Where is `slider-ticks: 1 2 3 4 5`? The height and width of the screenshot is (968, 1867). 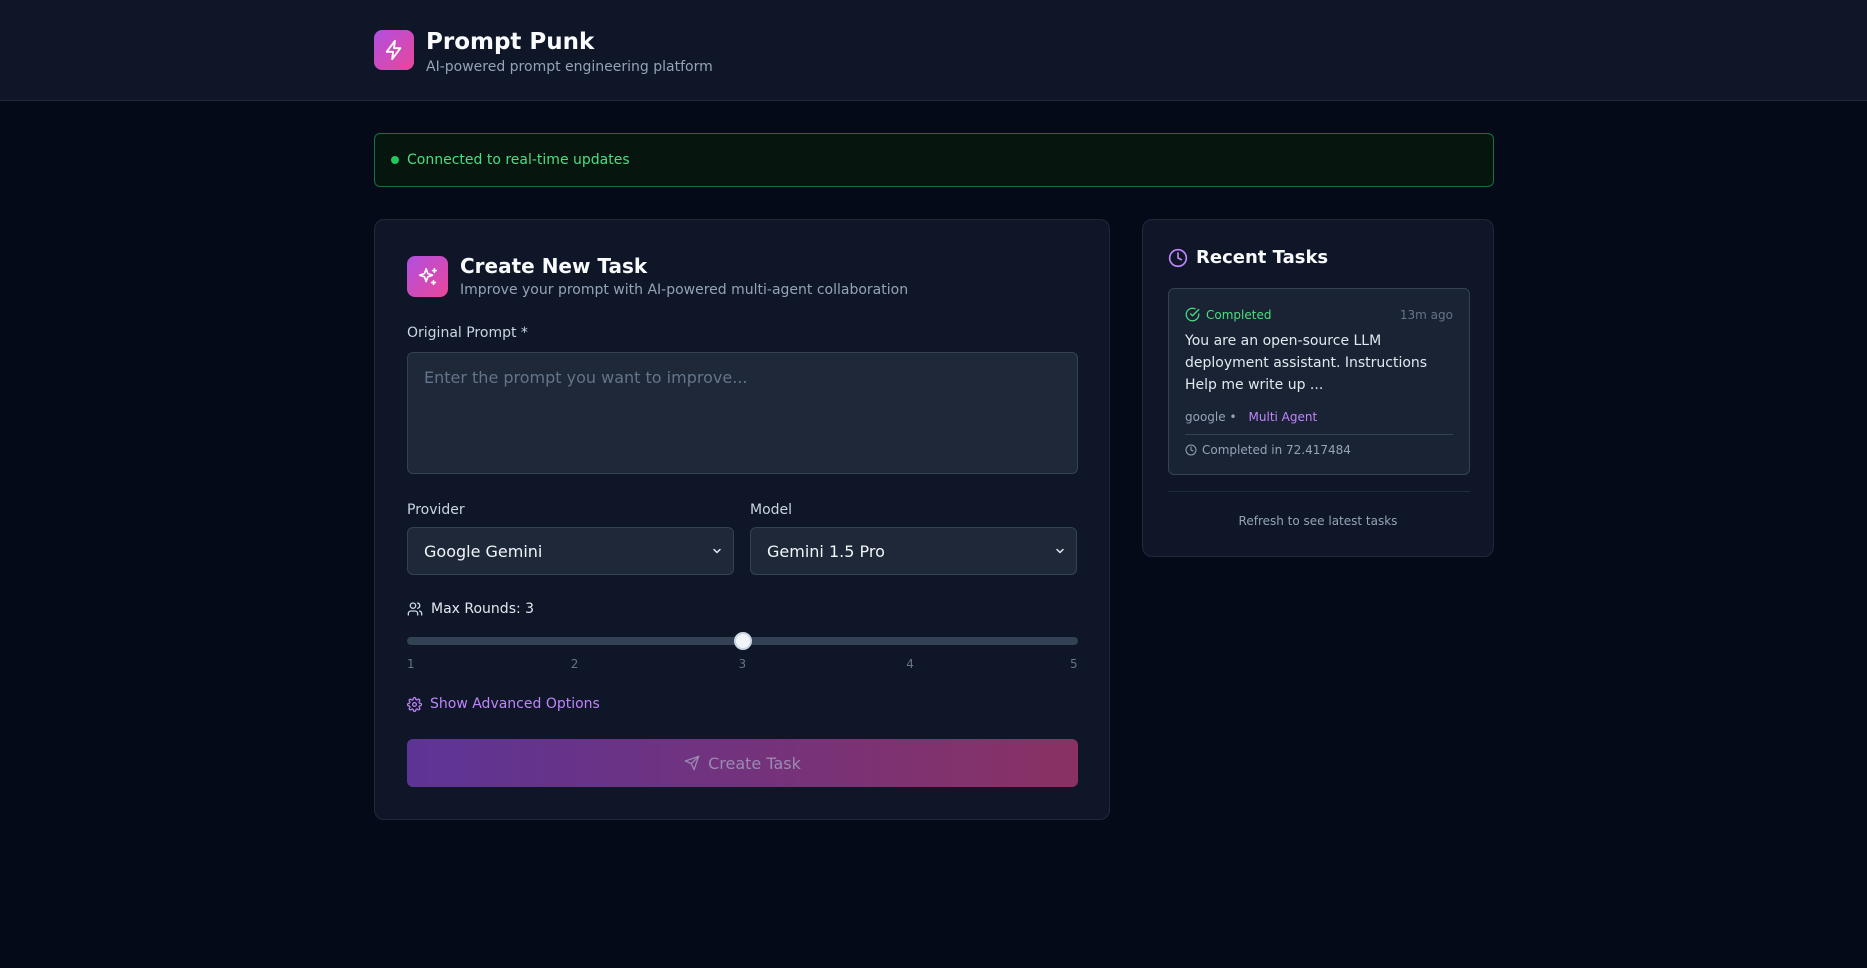 slider-ticks: 1 2 3 4 5 is located at coordinates (742, 664).